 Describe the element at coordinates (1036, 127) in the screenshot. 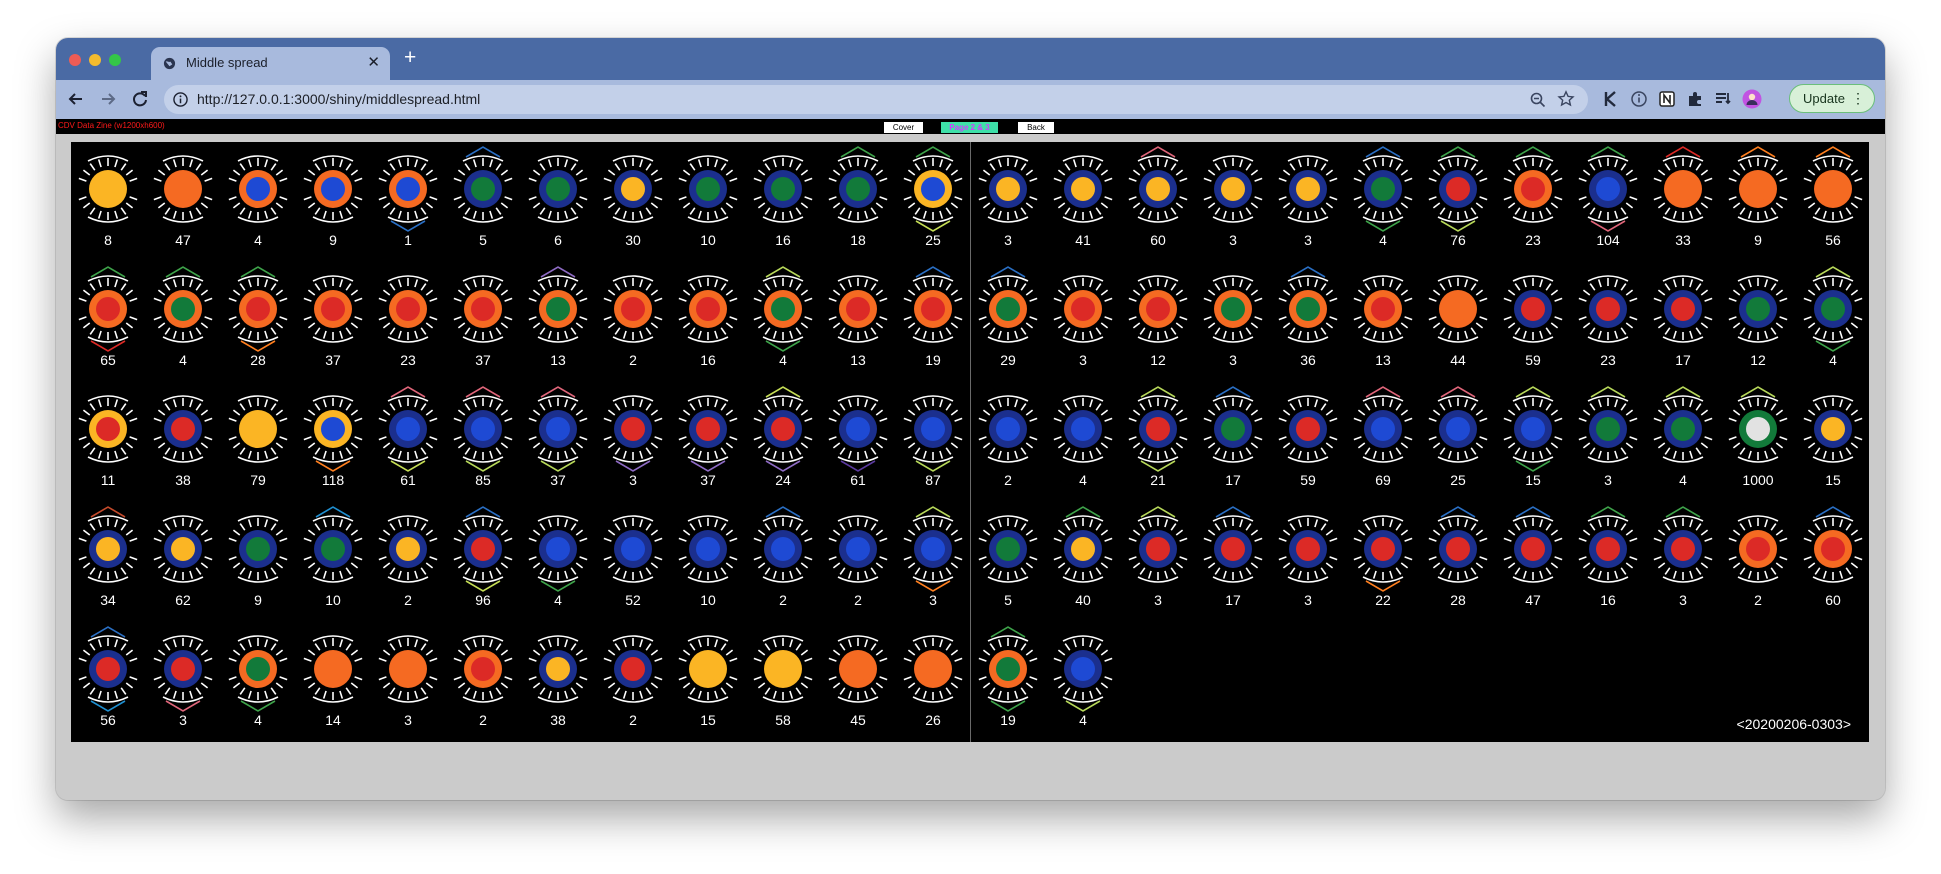

I see `back-button: Back` at that location.